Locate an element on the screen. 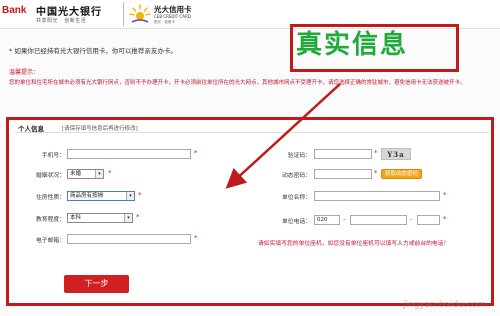 The width and height of the screenshot is (500, 316). extension-input is located at coordinates (428, 220).